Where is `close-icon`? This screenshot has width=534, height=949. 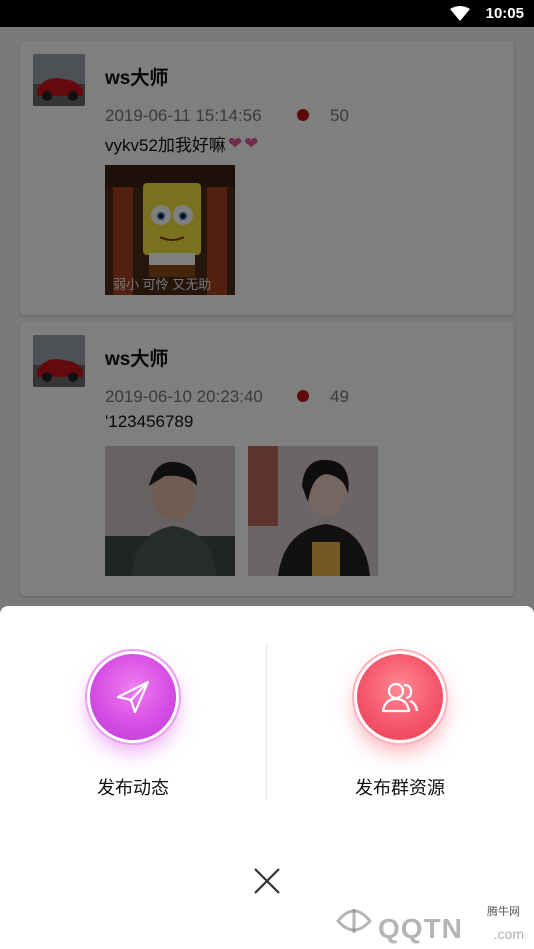 close-icon is located at coordinates (267, 881).